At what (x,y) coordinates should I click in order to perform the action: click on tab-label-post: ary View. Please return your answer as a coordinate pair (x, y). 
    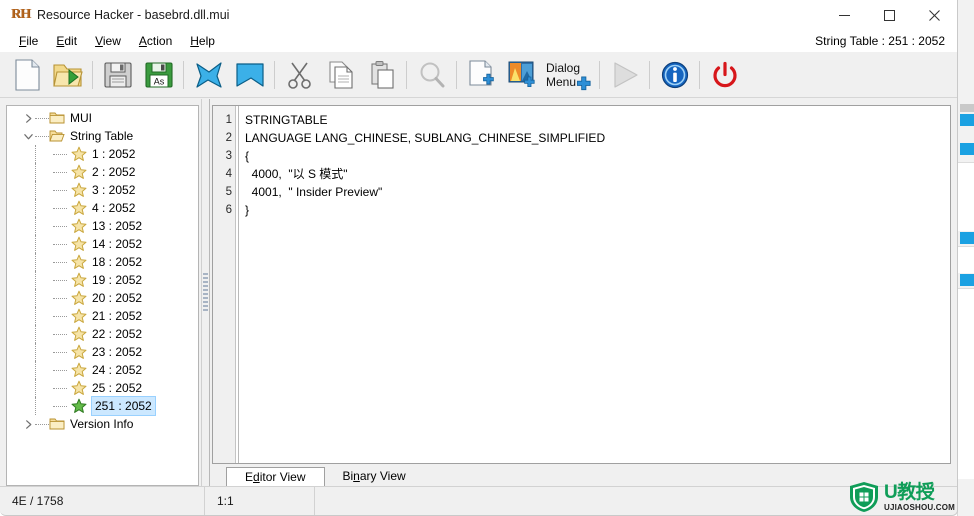
    Looking at the image, I should click on (382, 476).